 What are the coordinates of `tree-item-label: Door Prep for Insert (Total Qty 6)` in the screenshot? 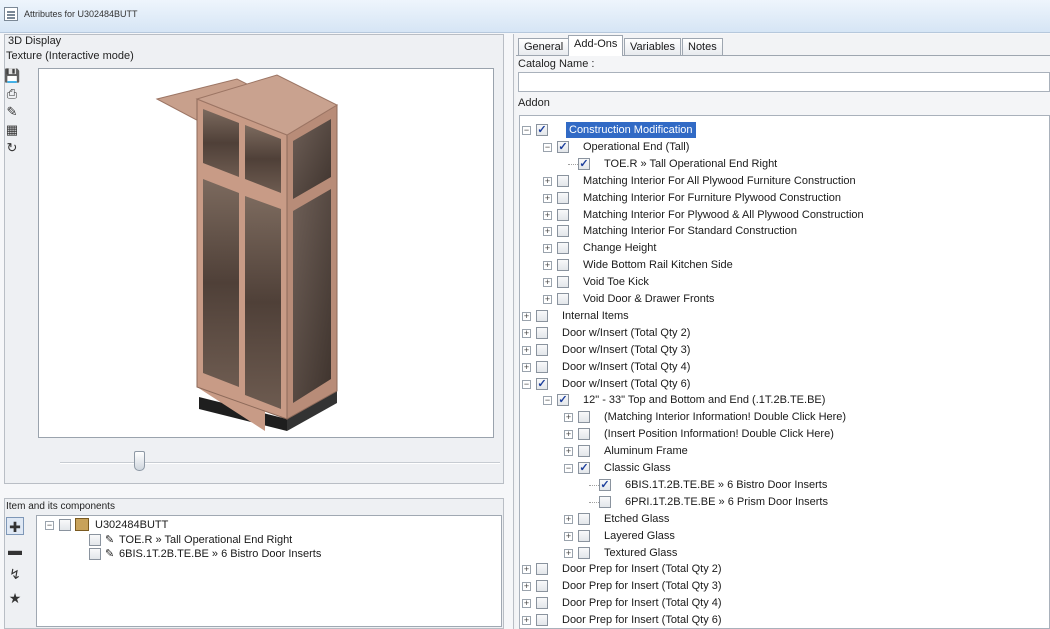 It's located at (642, 620).